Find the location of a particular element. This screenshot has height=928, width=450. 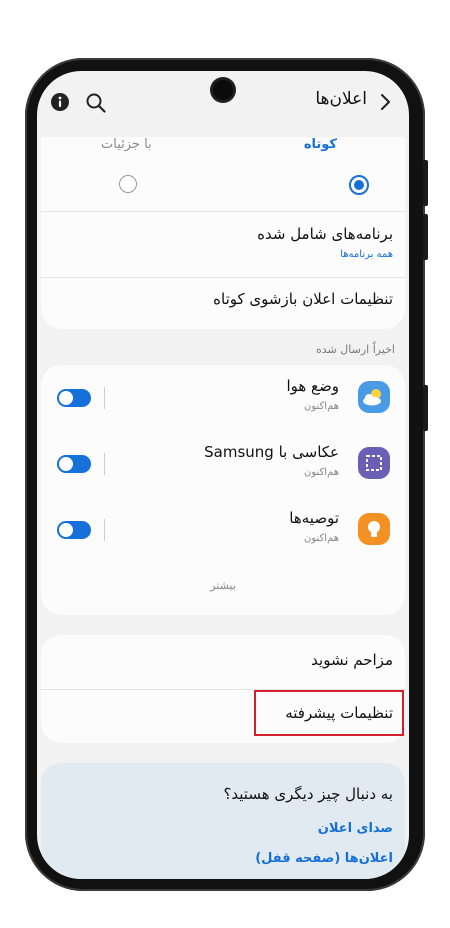

screenshot-capture-icon is located at coordinates (374, 463).